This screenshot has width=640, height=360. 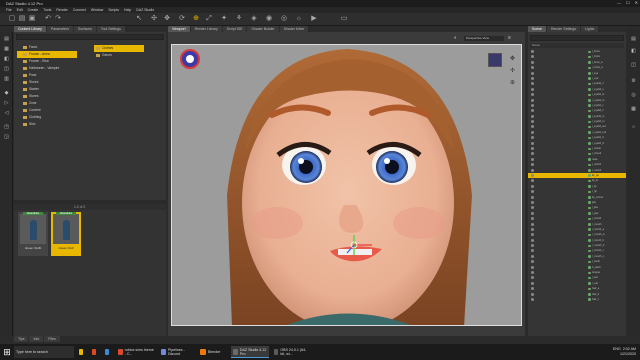 What do you see at coordinates (633, 109) in the screenshot?
I see `right-tool-icon-6: ▦` at bounding box center [633, 109].